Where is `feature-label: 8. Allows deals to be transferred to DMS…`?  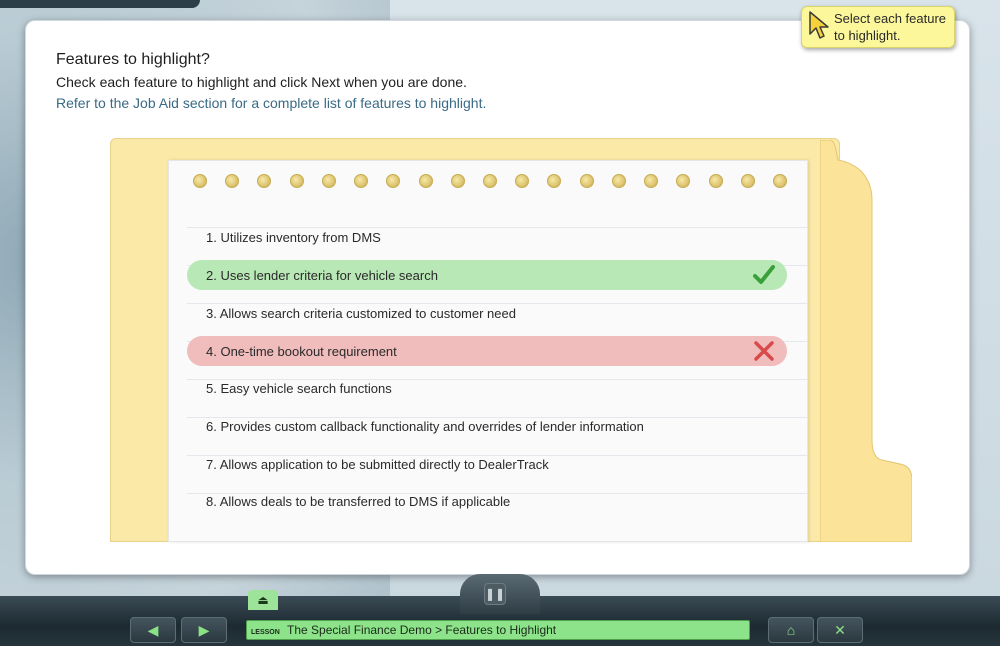
feature-label: 8. Allows deals to be transferred to DMS… is located at coordinates (358, 501).